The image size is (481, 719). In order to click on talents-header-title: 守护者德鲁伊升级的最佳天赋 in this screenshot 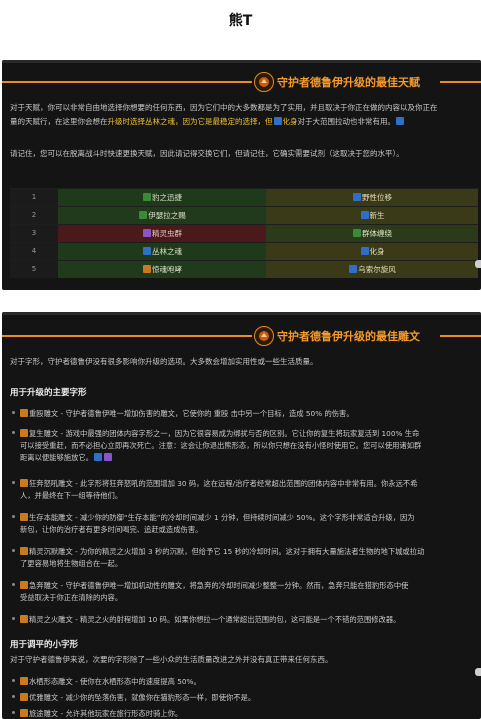, I will do `click(348, 82)`.